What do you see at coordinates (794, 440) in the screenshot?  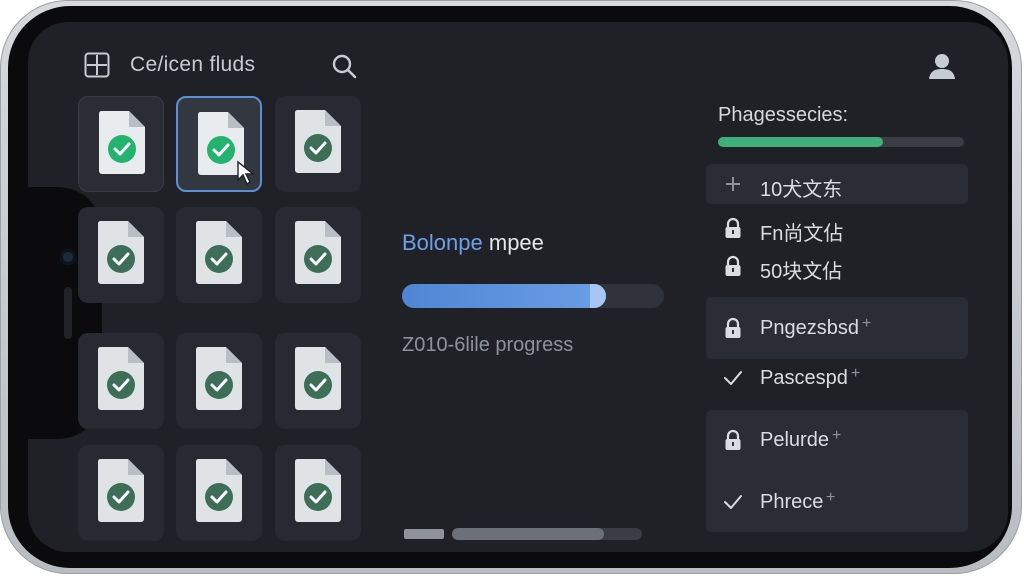 I see `panel-item-label: Pelurde` at bounding box center [794, 440].